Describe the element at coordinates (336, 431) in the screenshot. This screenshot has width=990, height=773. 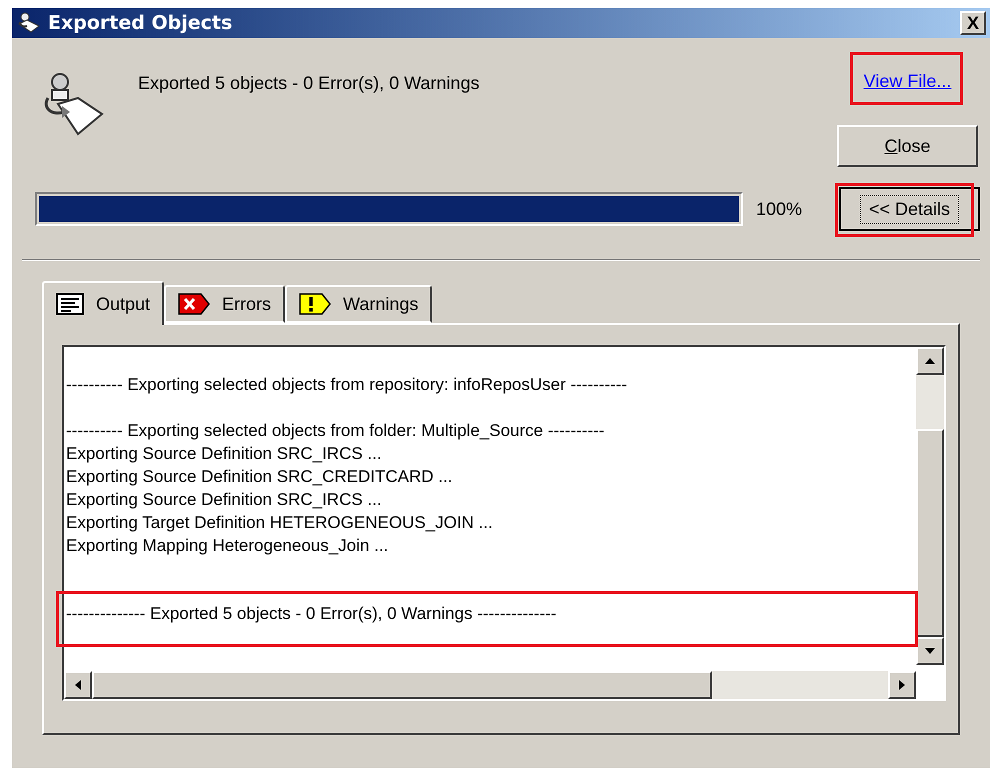
I see `log-line: ---------- Exporting selected objects from folder: Multiple_Source ----------` at that location.